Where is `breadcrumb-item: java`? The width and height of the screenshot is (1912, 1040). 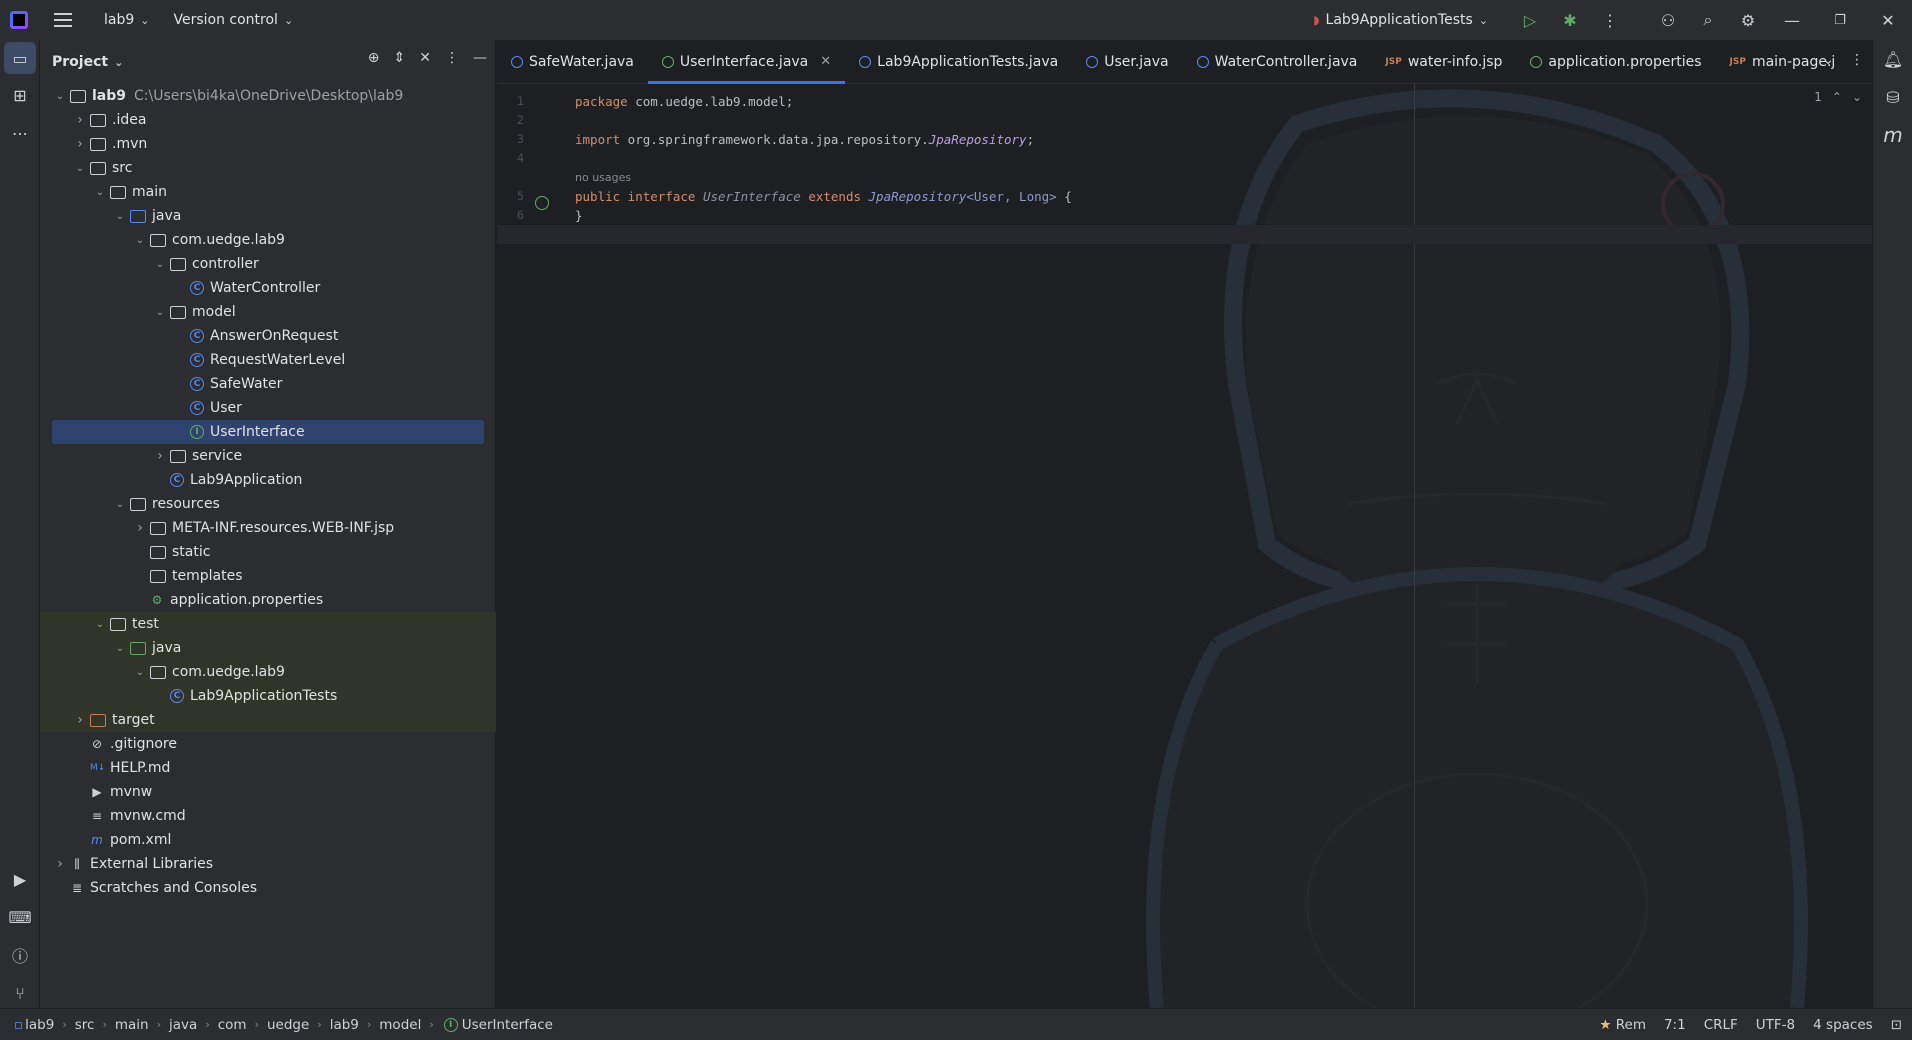
breadcrumb-item: java is located at coordinates (183, 1025).